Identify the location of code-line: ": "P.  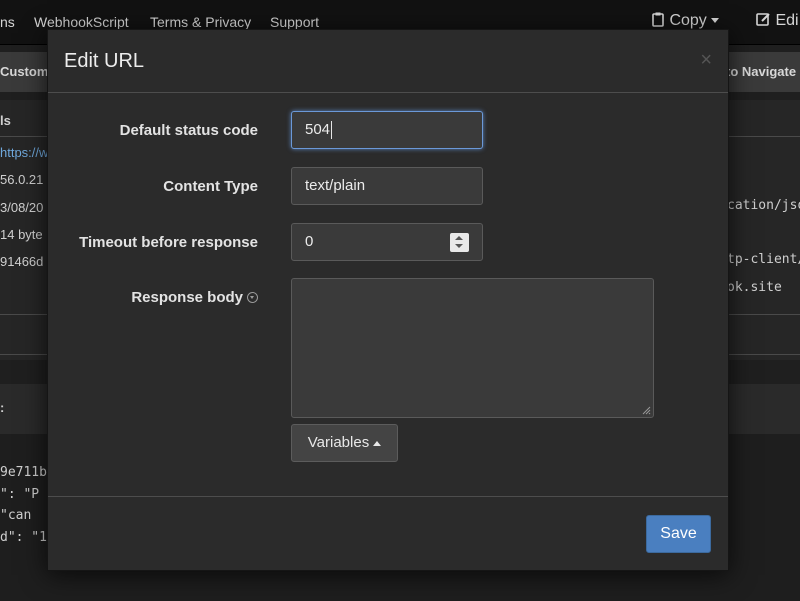
(20, 494).